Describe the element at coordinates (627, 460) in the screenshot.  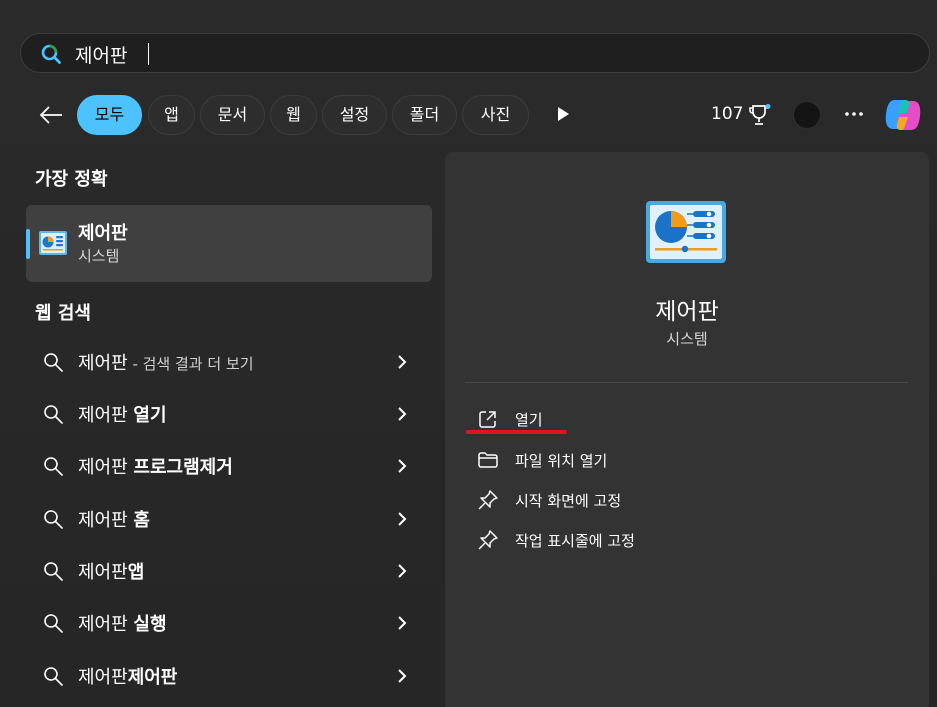
I see `action-open-file-location: 파일 위치 열기` at that location.